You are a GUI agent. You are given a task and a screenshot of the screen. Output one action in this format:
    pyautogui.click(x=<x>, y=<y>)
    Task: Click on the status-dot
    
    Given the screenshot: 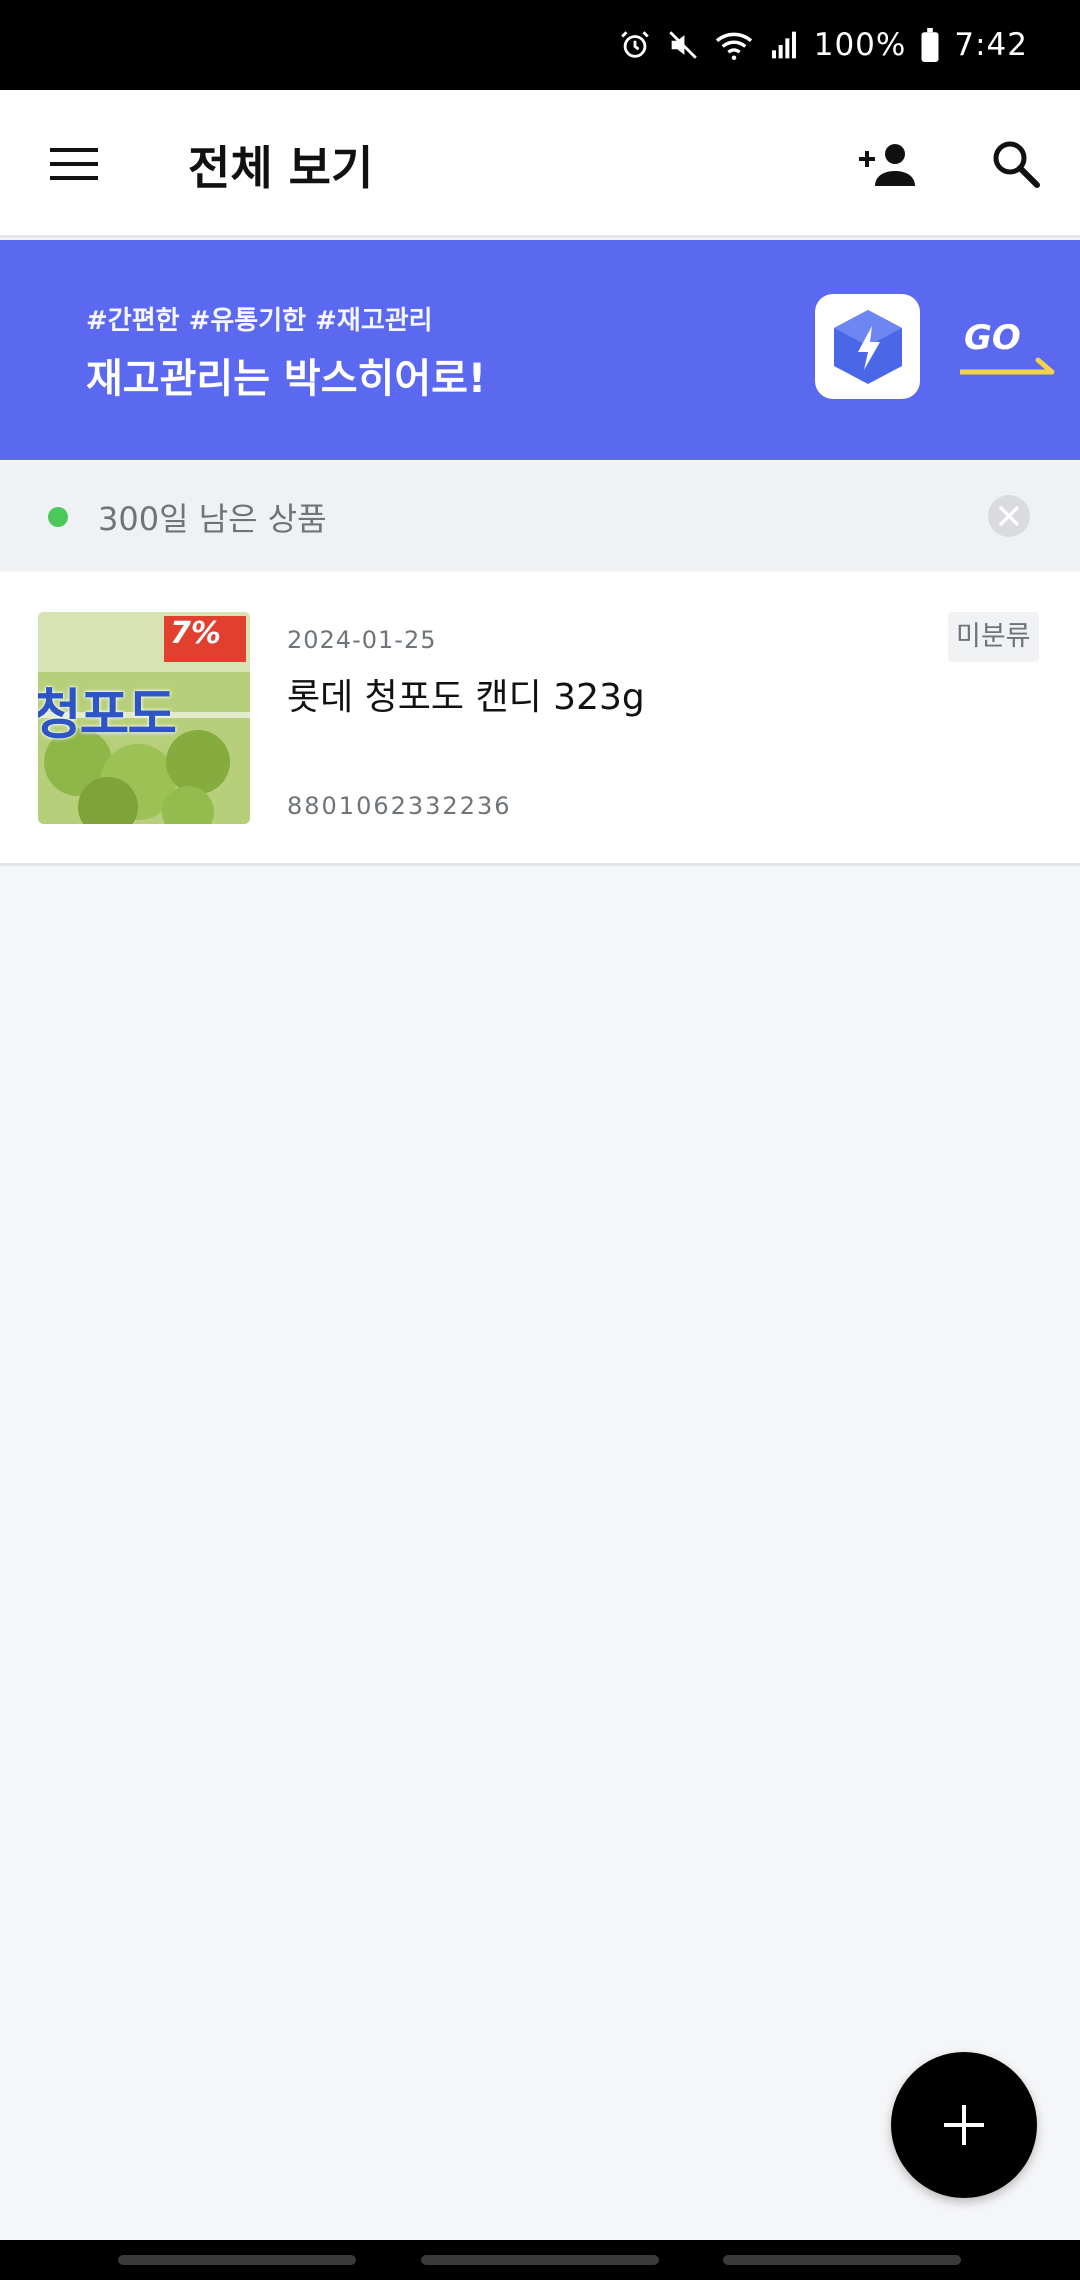 What is the action you would take?
    pyautogui.click(x=58, y=517)
    